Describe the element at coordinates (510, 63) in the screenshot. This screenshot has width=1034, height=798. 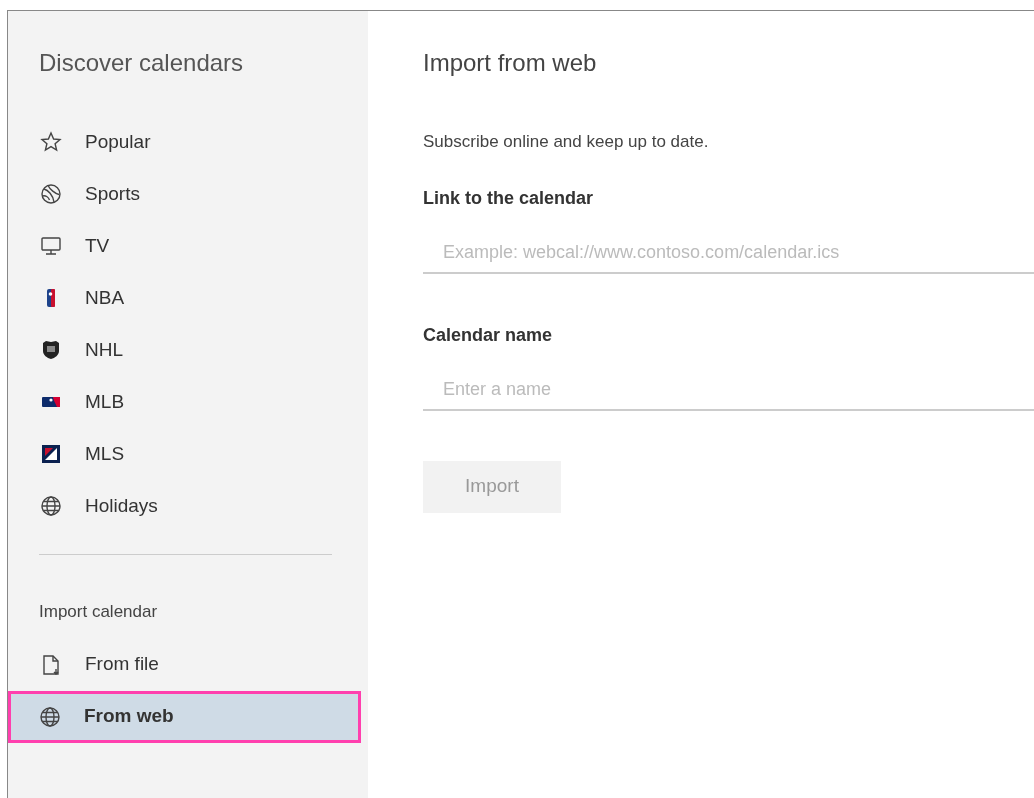
I see `page-title: Import from web` at that location.